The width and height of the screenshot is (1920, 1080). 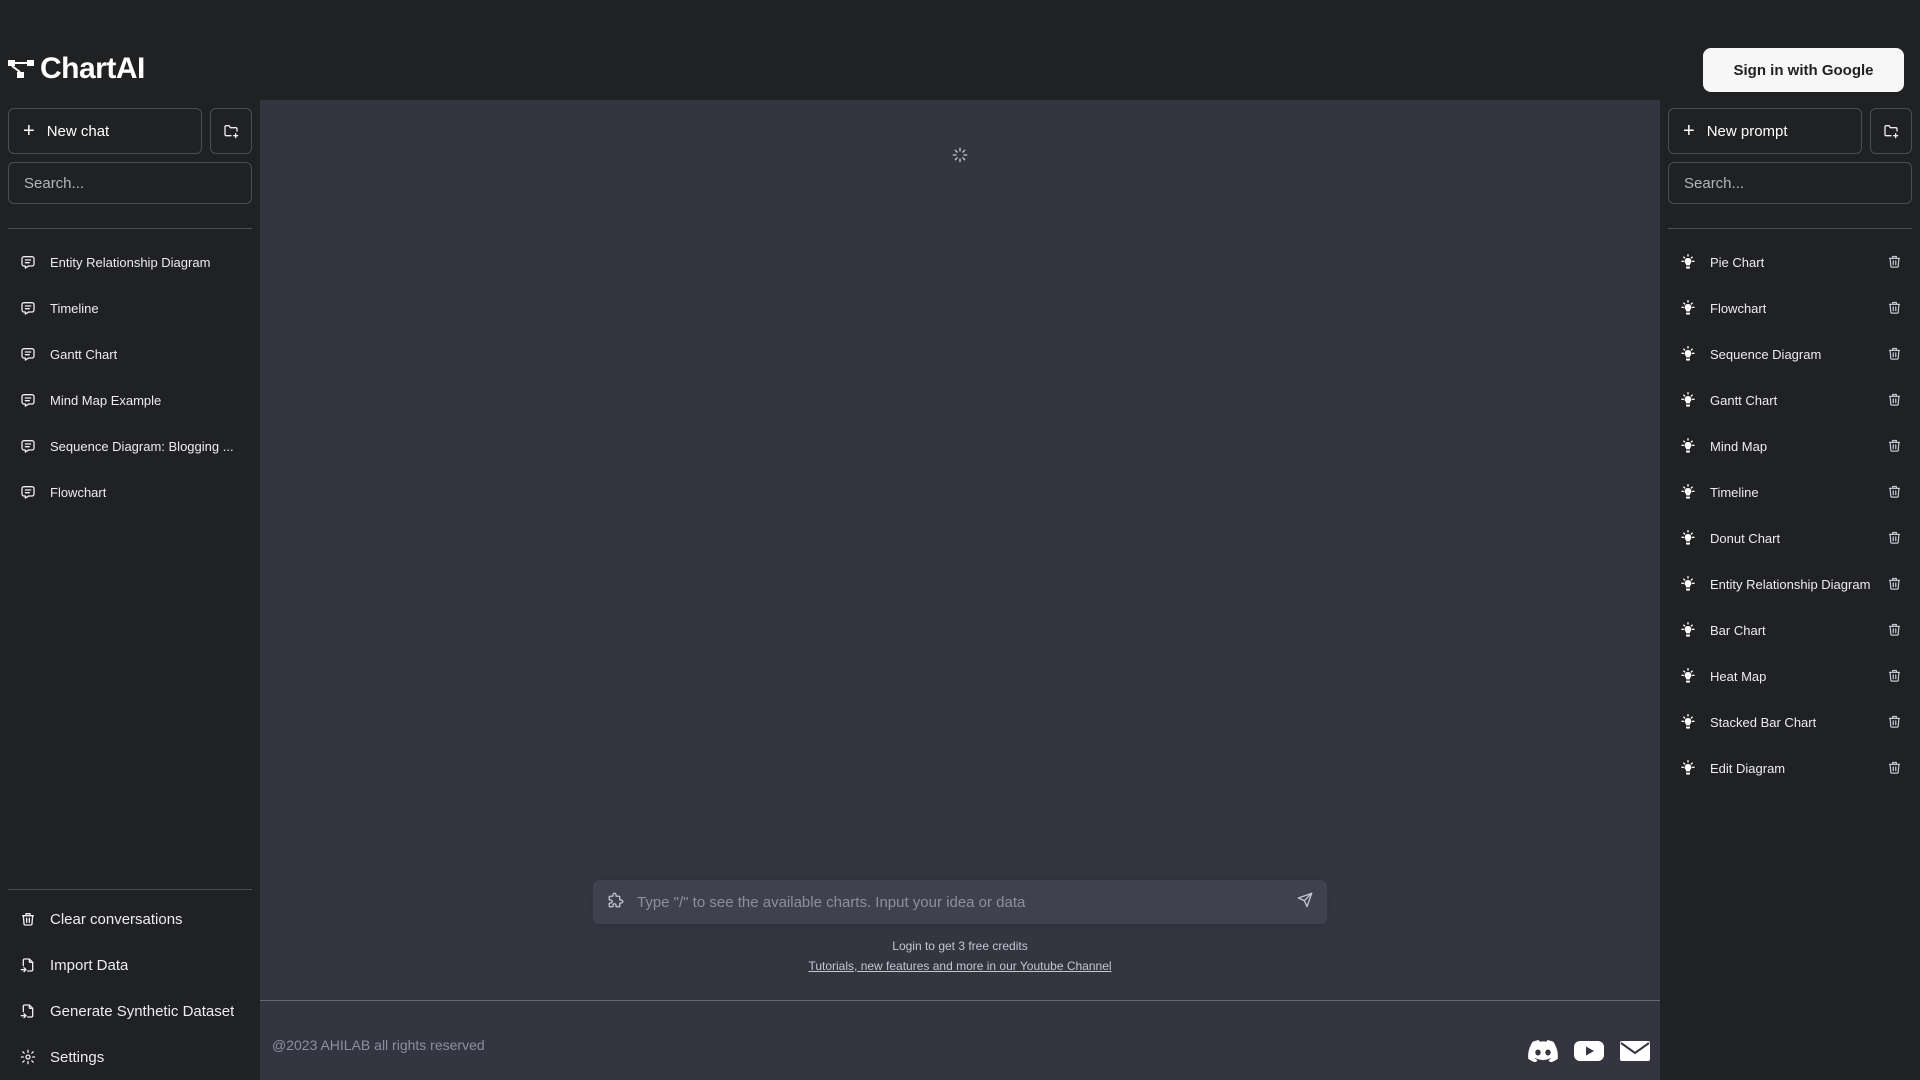 What do you see at coordinates (1763, 722) in the screenshot?
I see `prompt-label: Stacked Bar Chart` at bounding box center [1763, 722].